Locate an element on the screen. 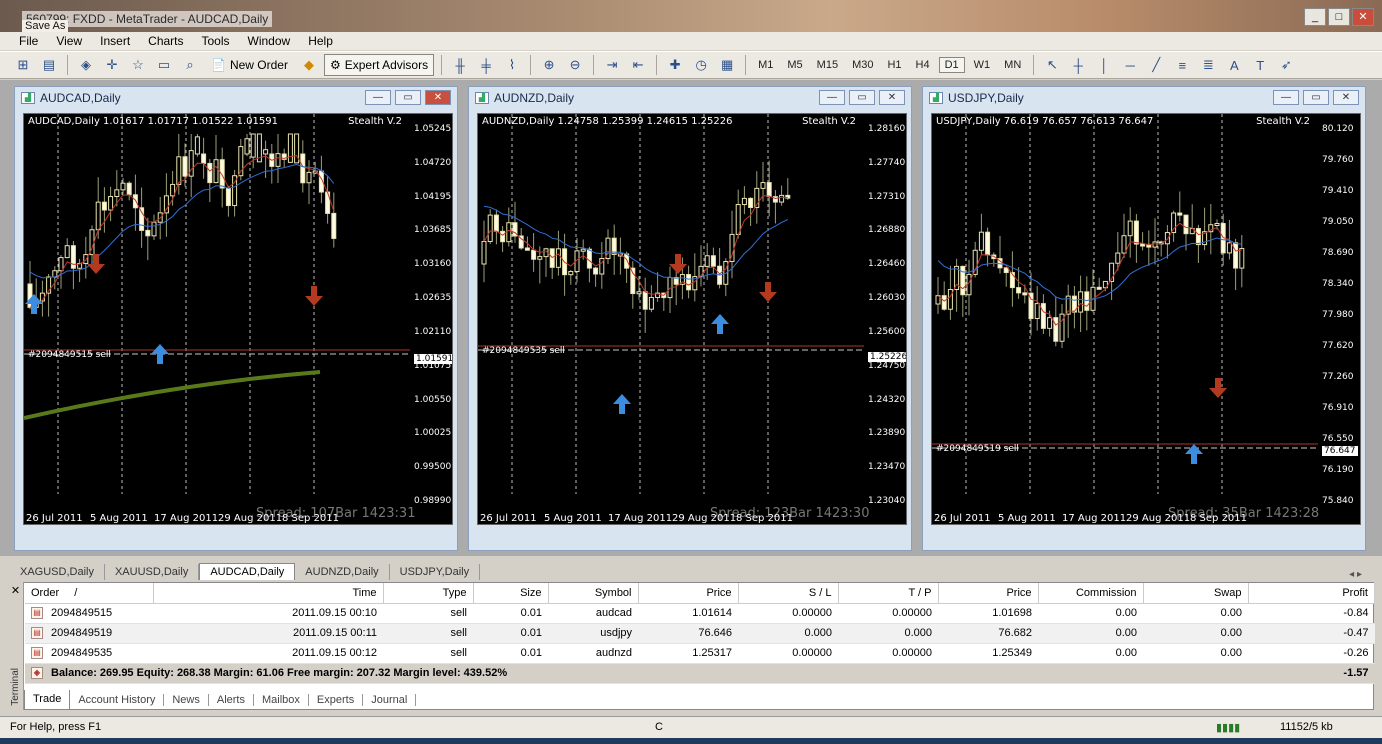 The height and width of the screenshot is (744, 1382). chart-shift-icon: ⇤ is located at coordinates (638, 65).